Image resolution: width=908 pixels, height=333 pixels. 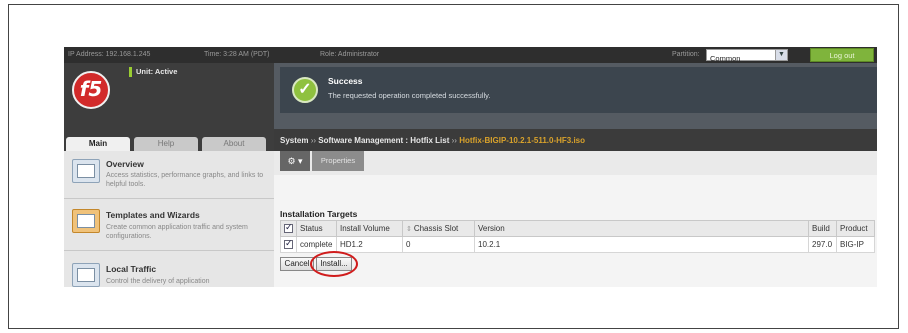 I want to click on tab-properties: Properties, so click(x=338, y=161).